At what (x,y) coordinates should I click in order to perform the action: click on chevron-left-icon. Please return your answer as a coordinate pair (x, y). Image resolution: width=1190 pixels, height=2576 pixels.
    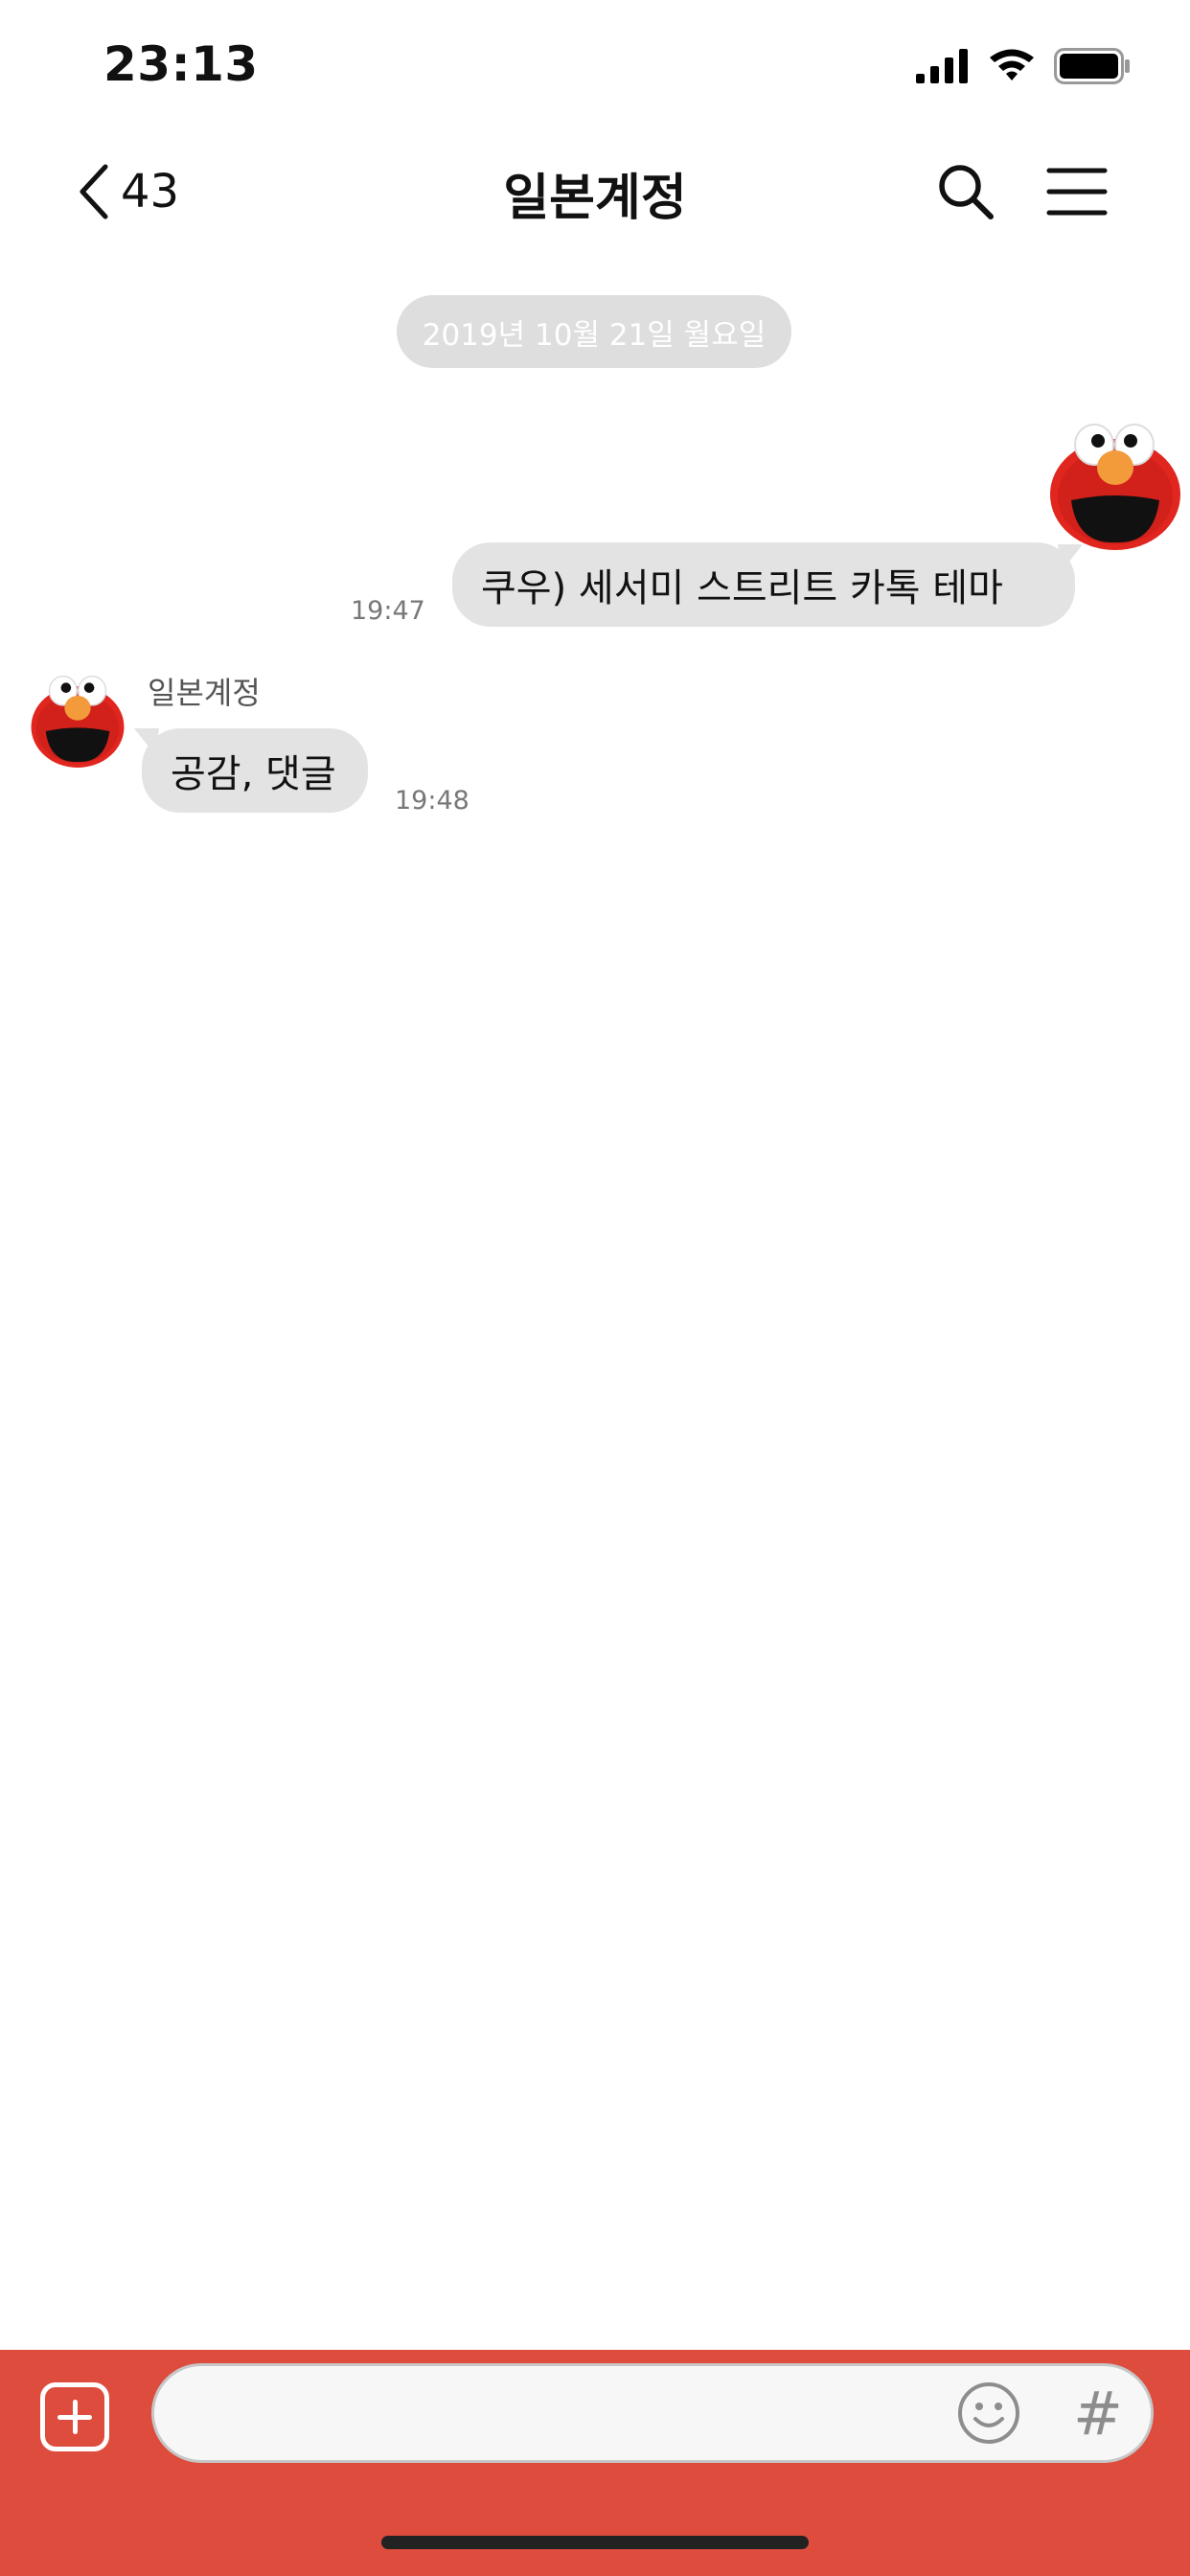
    Looking at the image, I should click on (94, 191).